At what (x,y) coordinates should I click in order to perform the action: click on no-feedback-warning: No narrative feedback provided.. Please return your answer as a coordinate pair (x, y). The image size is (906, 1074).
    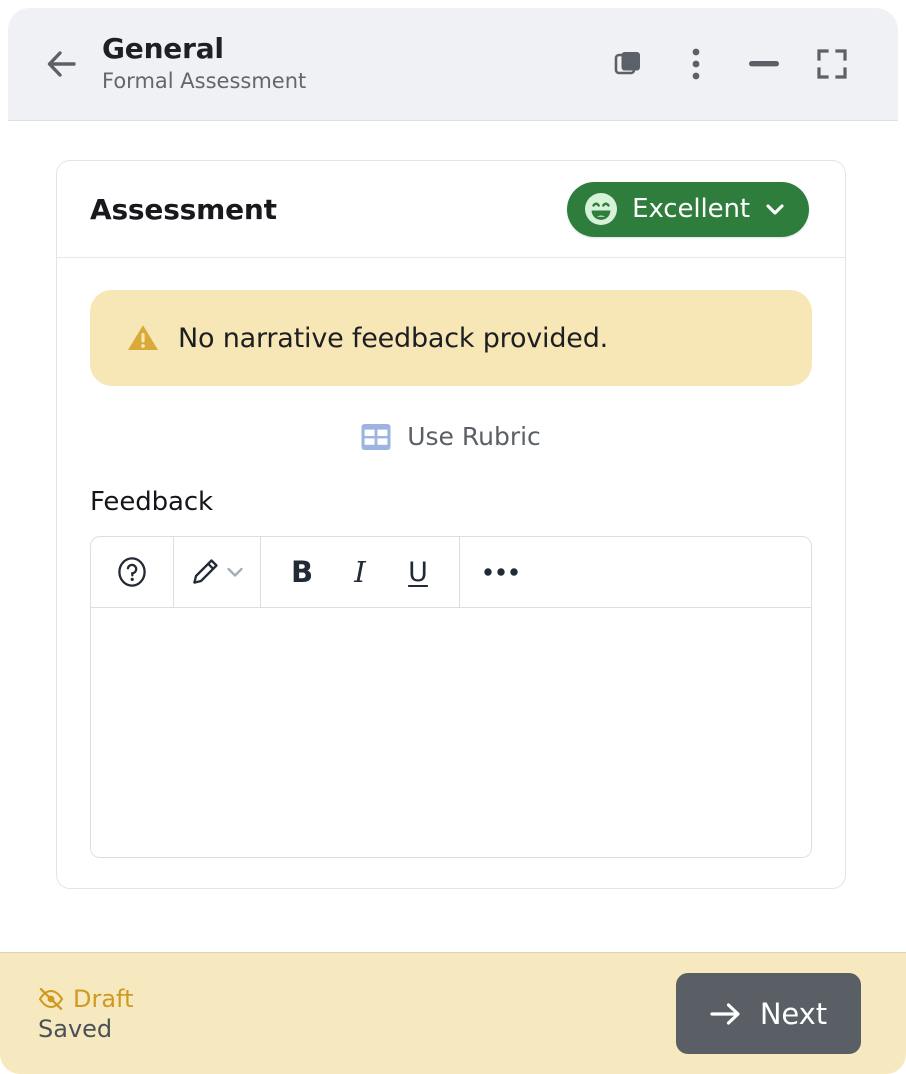
    Looking at the image, I should click on (451, 338).